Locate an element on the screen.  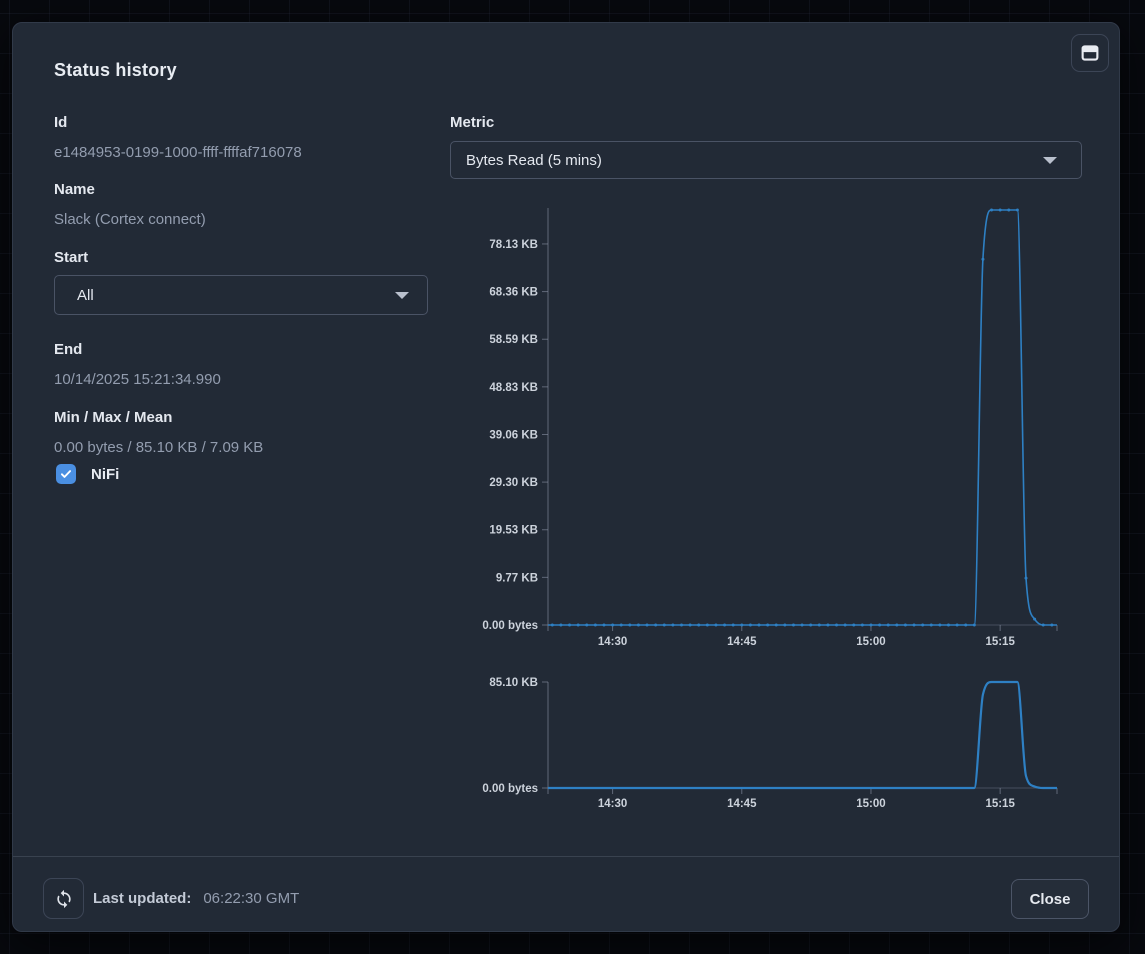
start-select-value: All is located at coordinates (85, 295).